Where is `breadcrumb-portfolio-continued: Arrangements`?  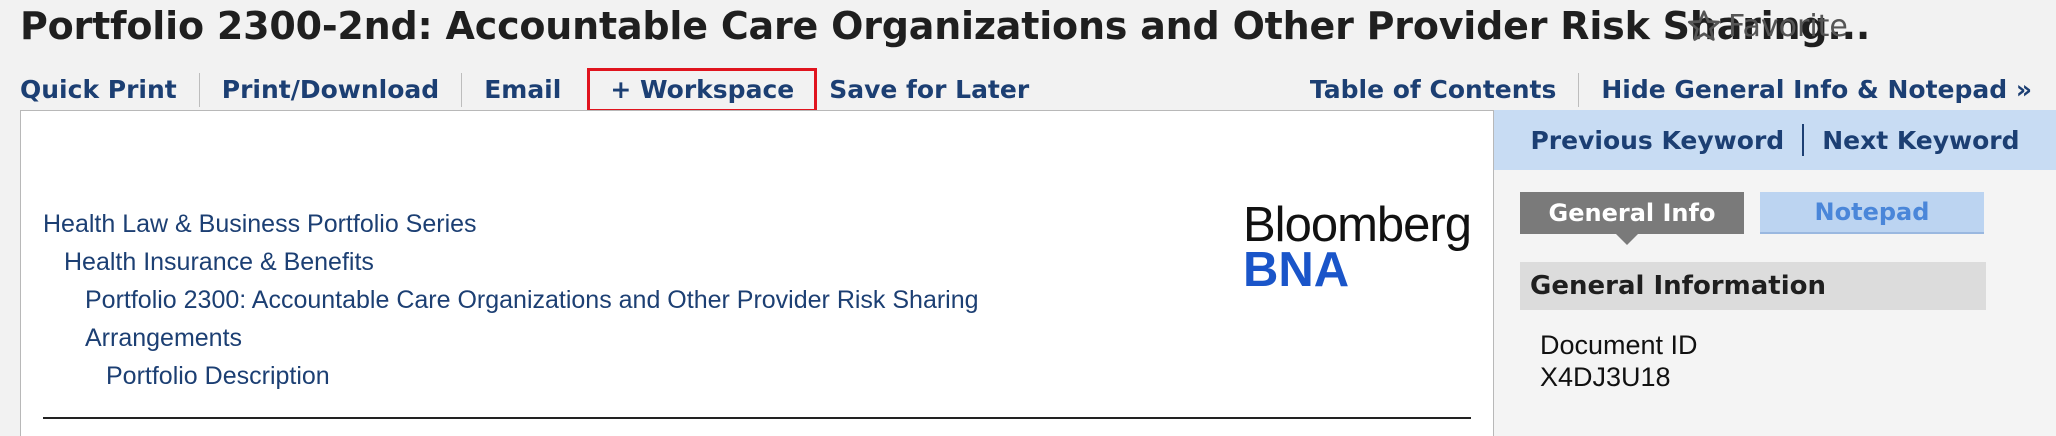
breadcrumb-portfolio-continued: Arrangements is located at coordinates (511, 338).